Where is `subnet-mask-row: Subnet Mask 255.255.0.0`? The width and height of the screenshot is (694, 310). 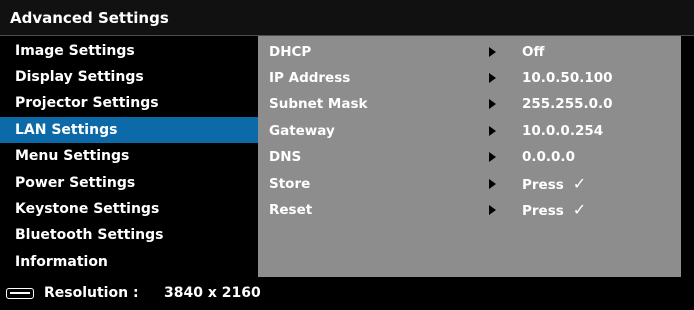
subnet-mask-row: Subnet Mask 255.255.0.0 is located at coordinates (469, 104).